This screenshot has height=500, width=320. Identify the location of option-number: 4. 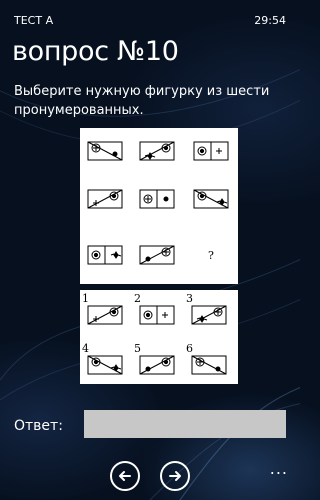
(85, 348).